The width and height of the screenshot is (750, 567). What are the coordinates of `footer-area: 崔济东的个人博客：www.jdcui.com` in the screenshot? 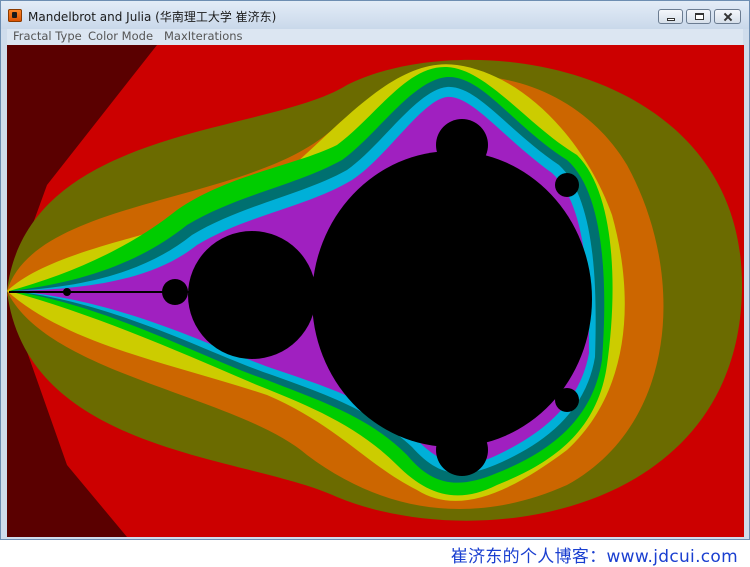 It's located at (375, 553).